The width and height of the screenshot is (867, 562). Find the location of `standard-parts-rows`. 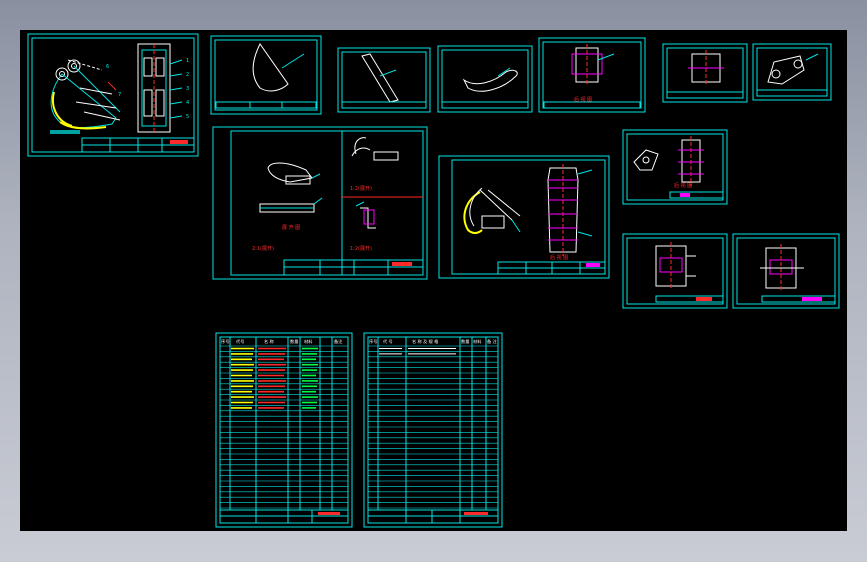

standard-parts-rows is located at coordinates (433, 427).